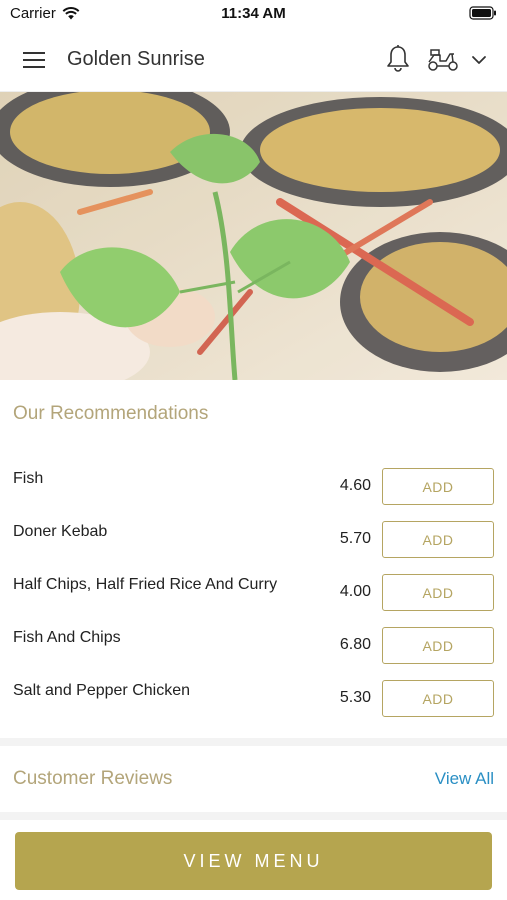 The width and height of the screenshot is (507, 900). What do you see at coordinates (253, 60) in the screenshot?
I see `app-header: Golden Sunrise` at bounding box center [253, 60].